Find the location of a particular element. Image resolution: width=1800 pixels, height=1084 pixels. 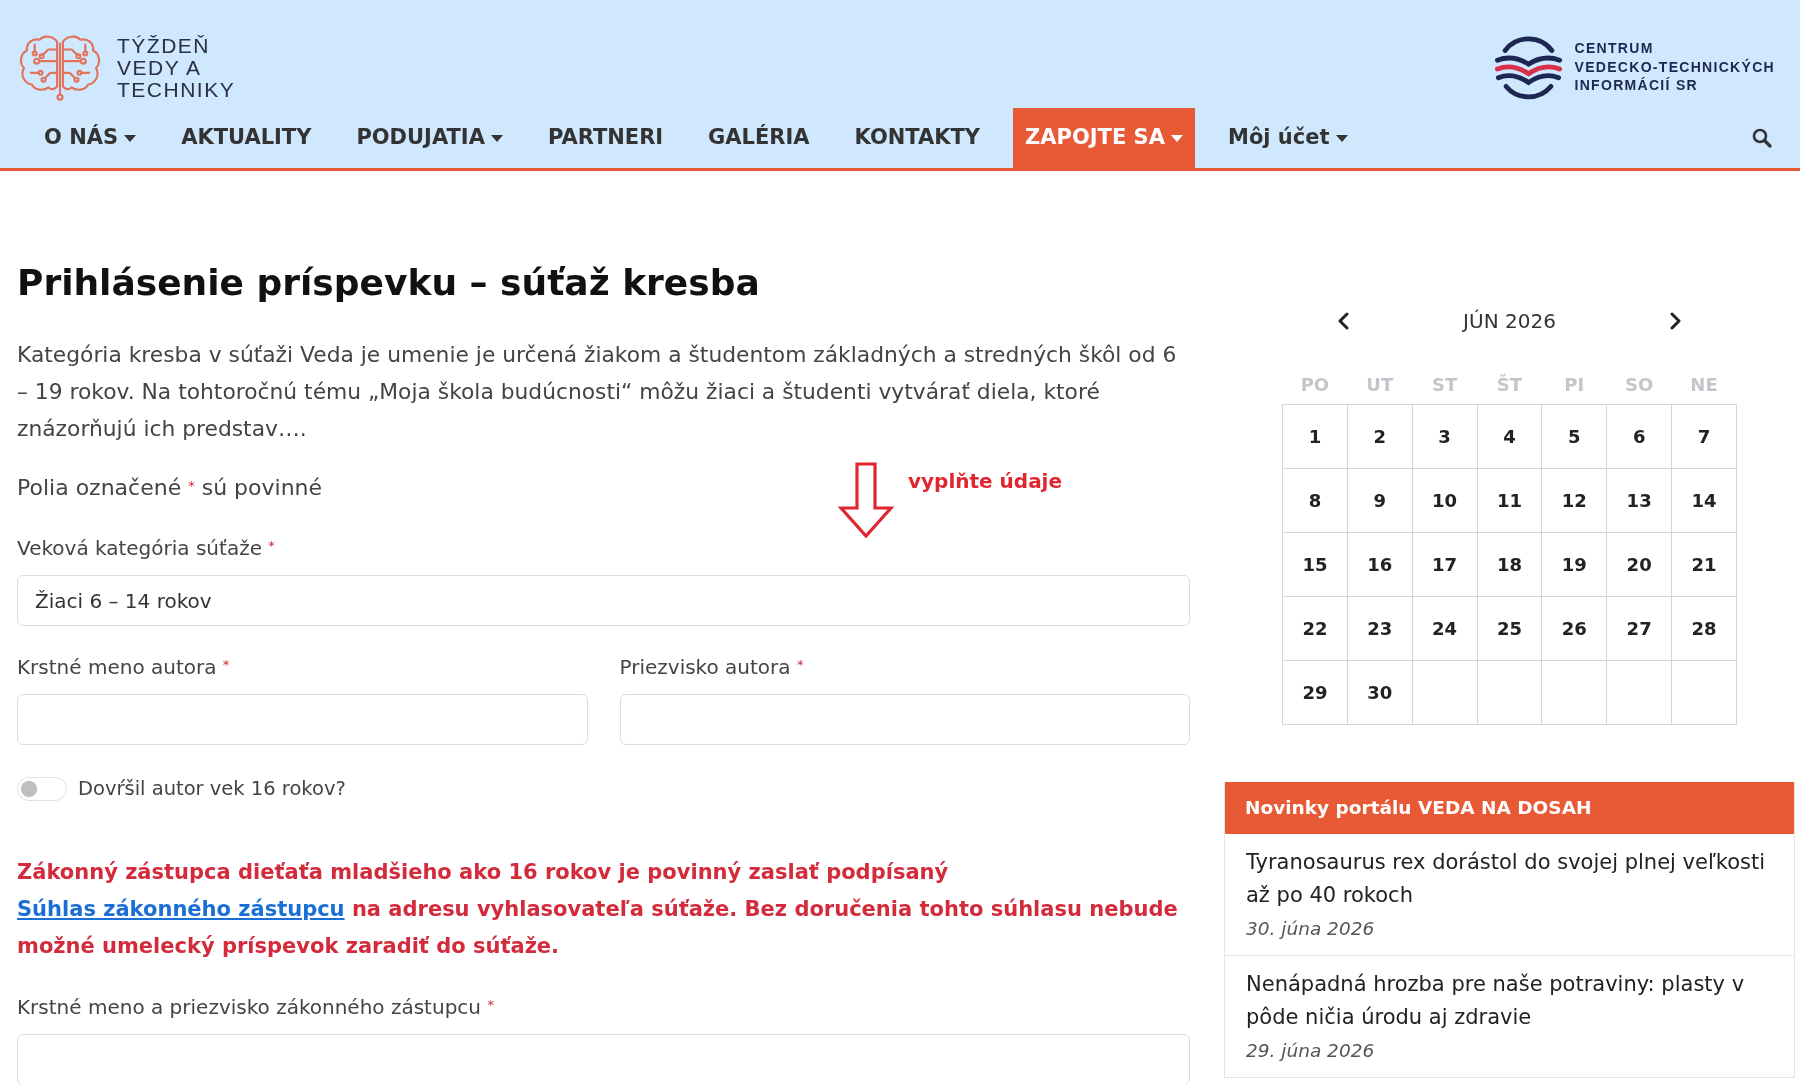

field-label: Veková kategória súťaže $^{*}$ is located at coordinates (146, 548).